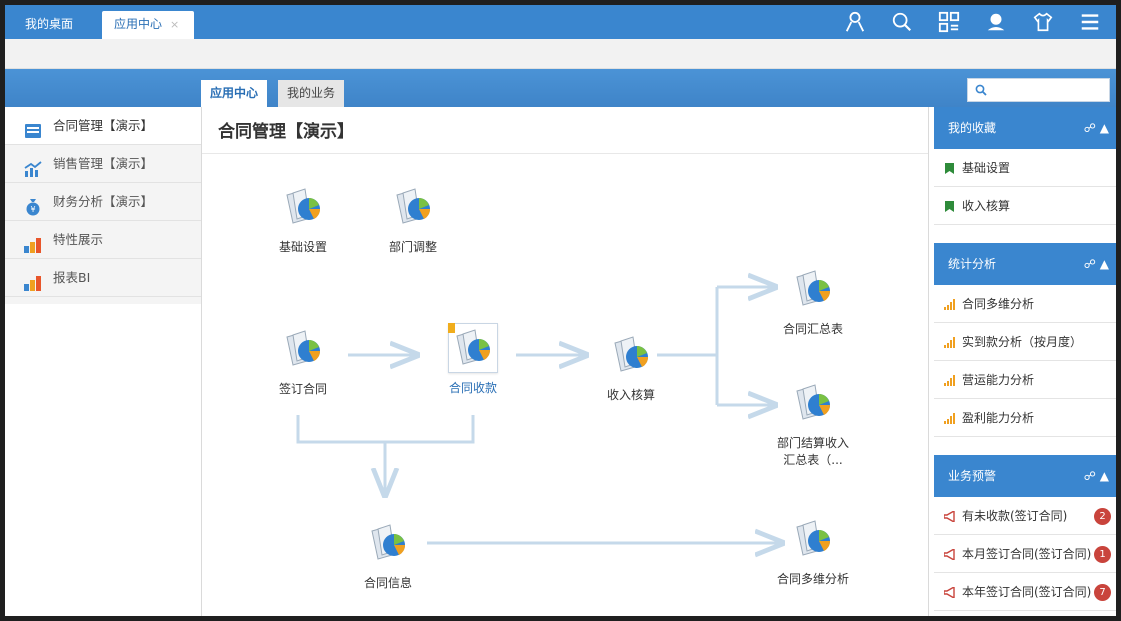  Describe the element at coordinates (103, 240) in the screenshot. I see `sidebar-item-features: 特性展示` at that location.